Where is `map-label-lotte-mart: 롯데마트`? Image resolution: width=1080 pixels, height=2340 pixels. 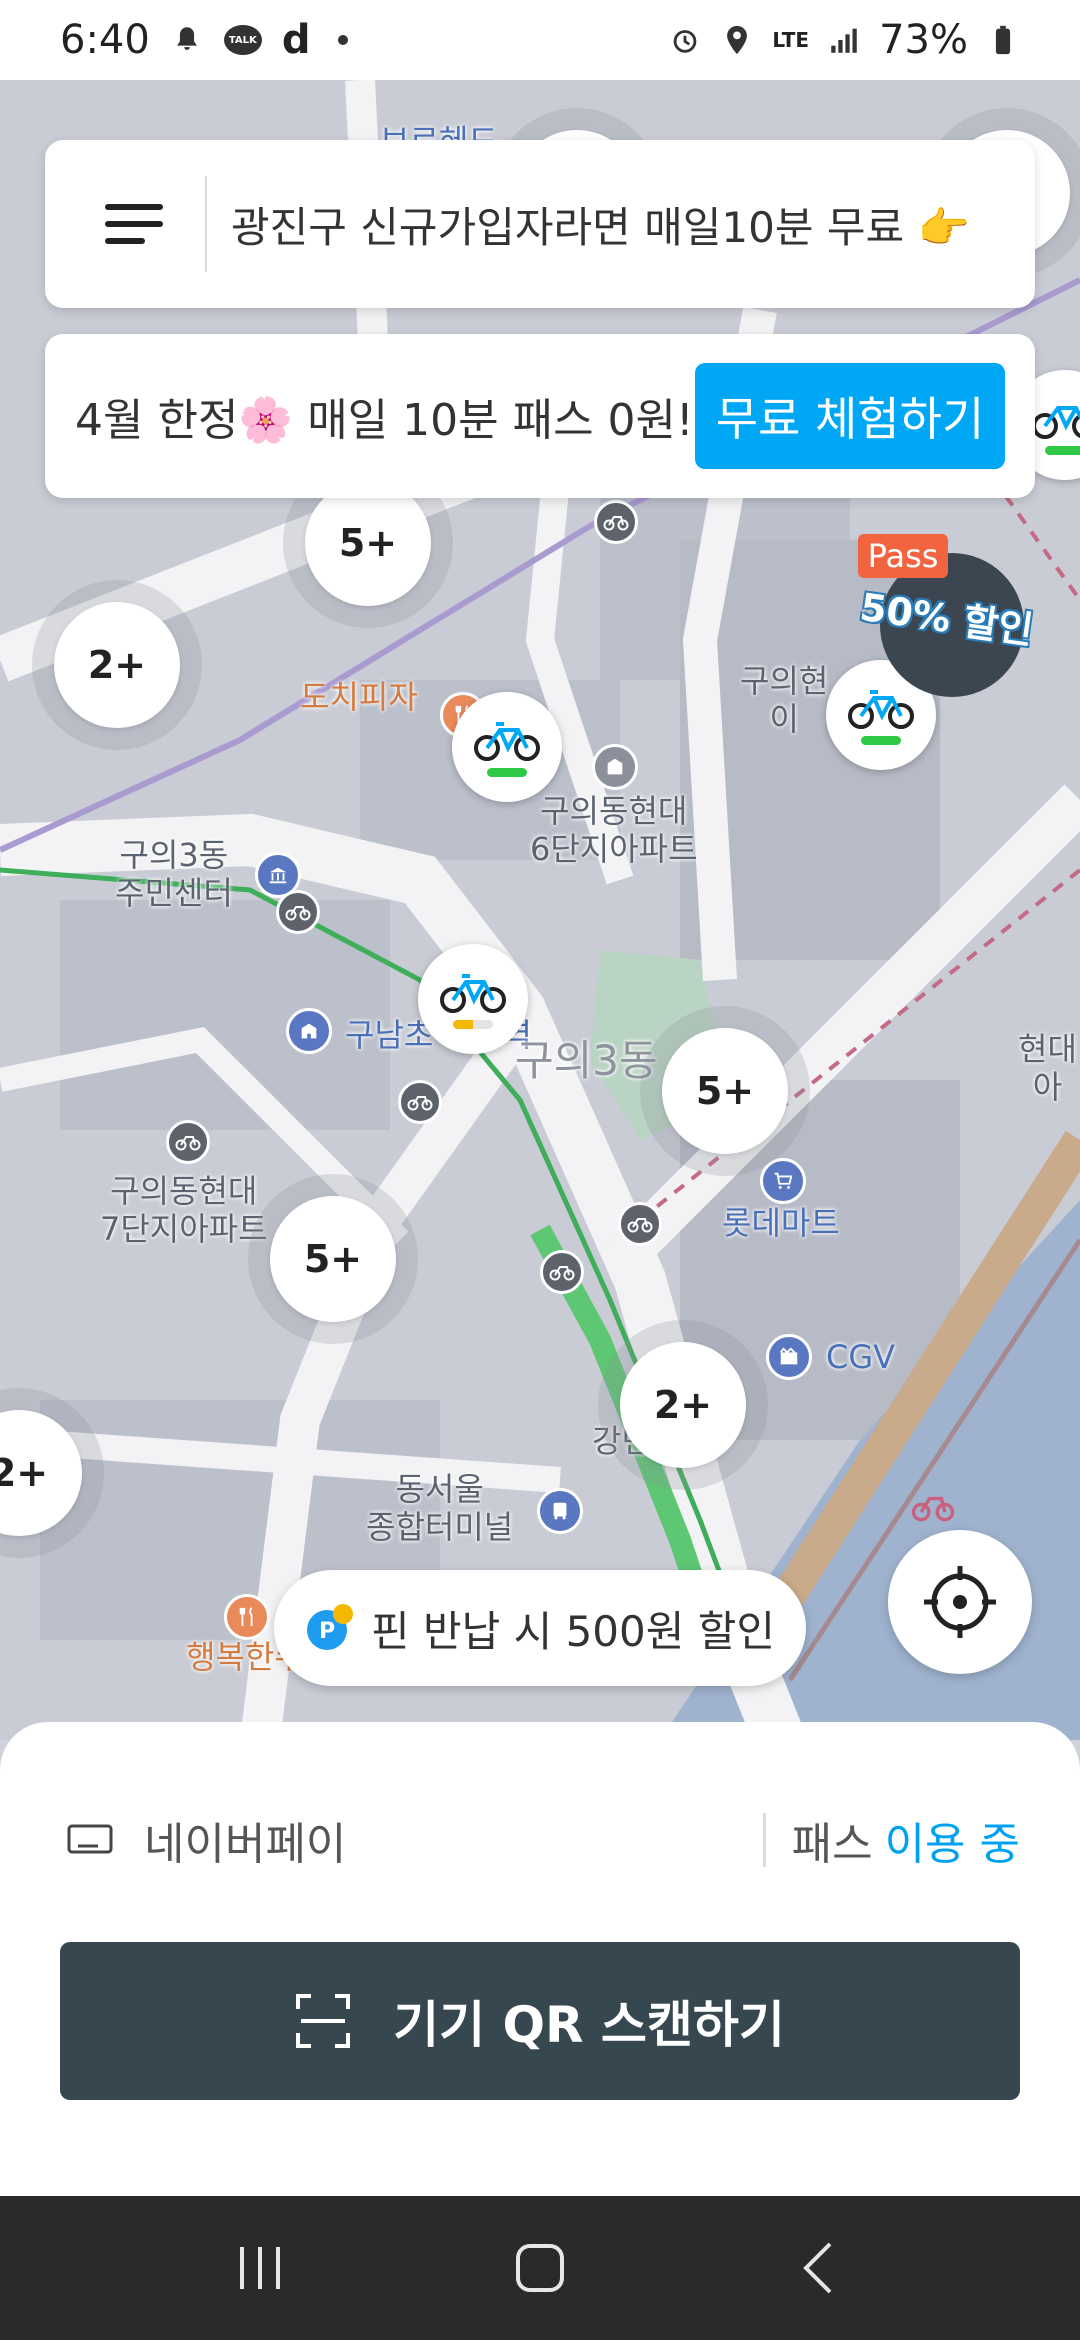
map-label-lotte-mart: 롯데마트 is located at coordinates (781, 1223).